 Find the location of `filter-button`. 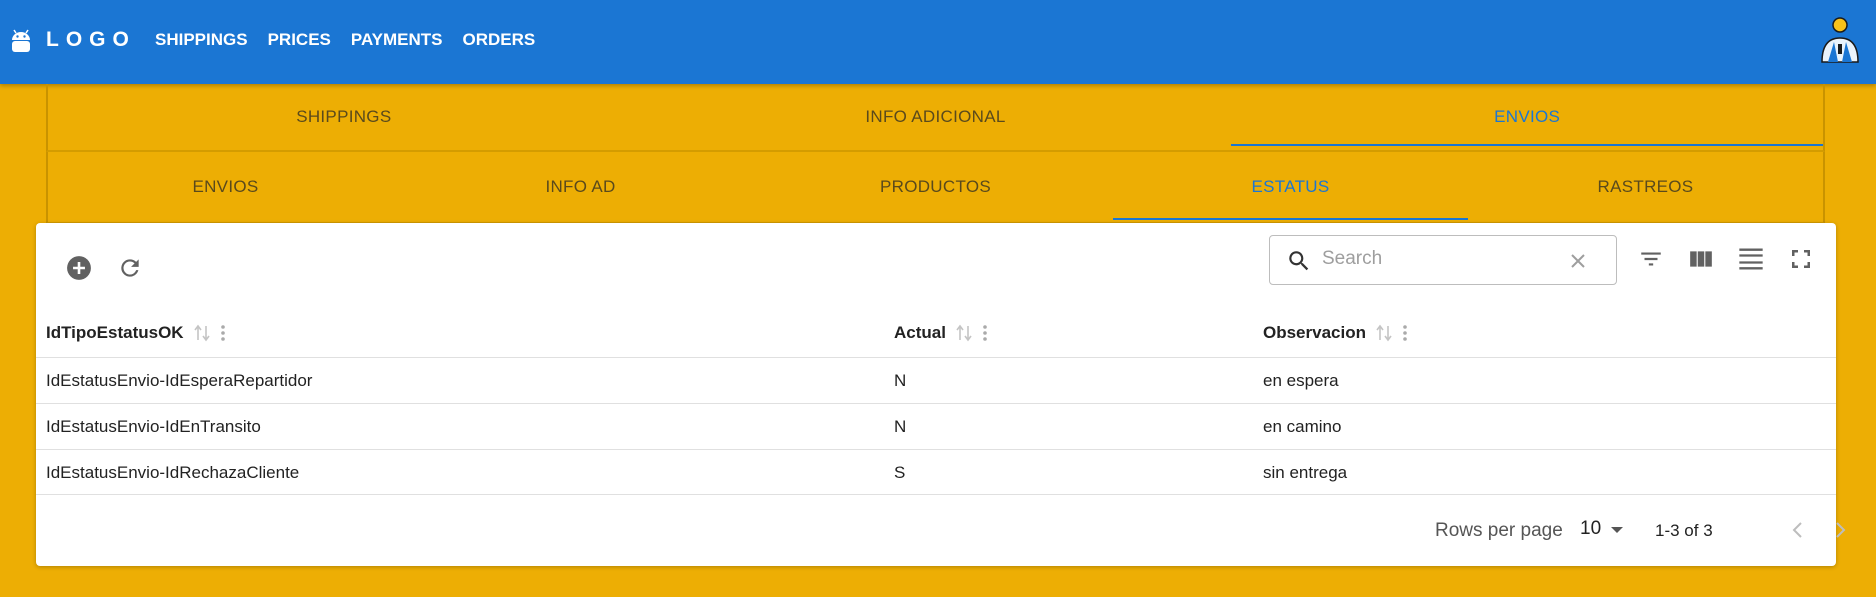

filter-button is located at coordinates (1651, 259).